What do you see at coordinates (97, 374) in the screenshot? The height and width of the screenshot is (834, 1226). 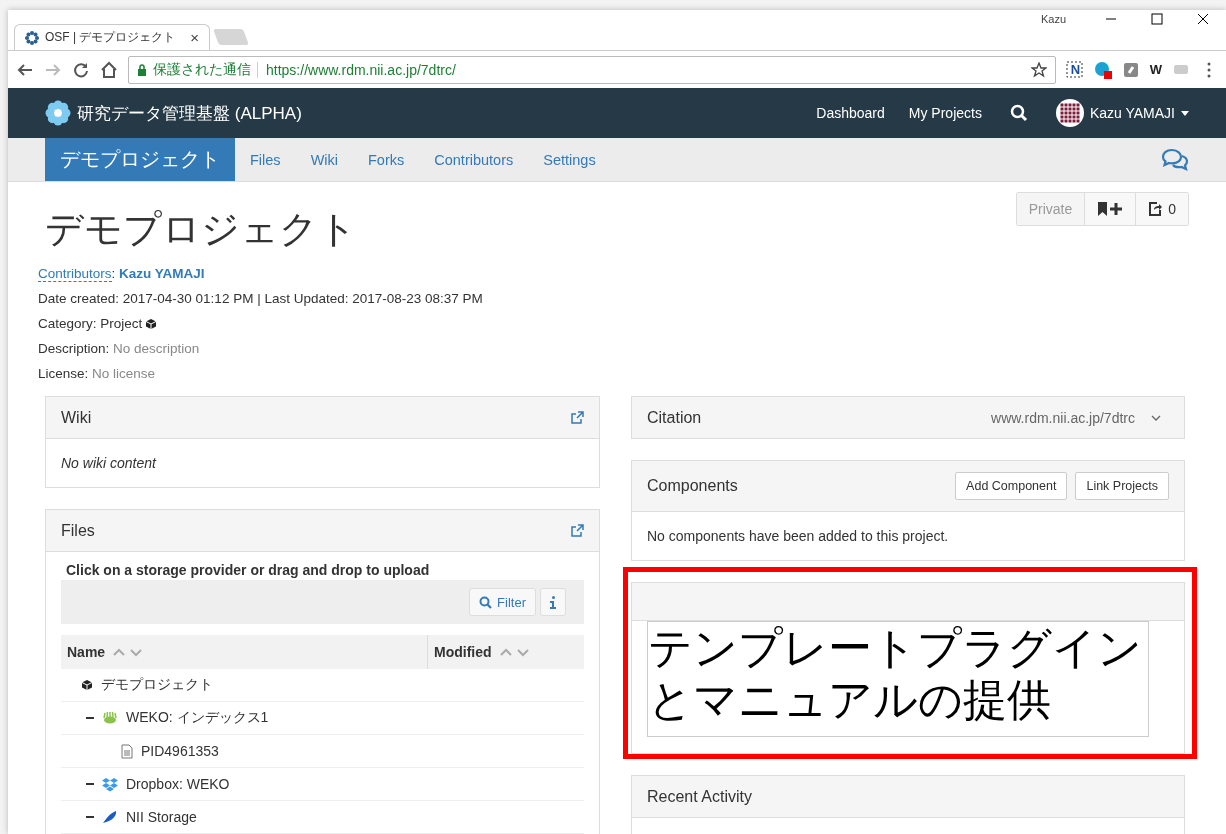 I see `license-text: License: No license` at bounding box center [97, 374].